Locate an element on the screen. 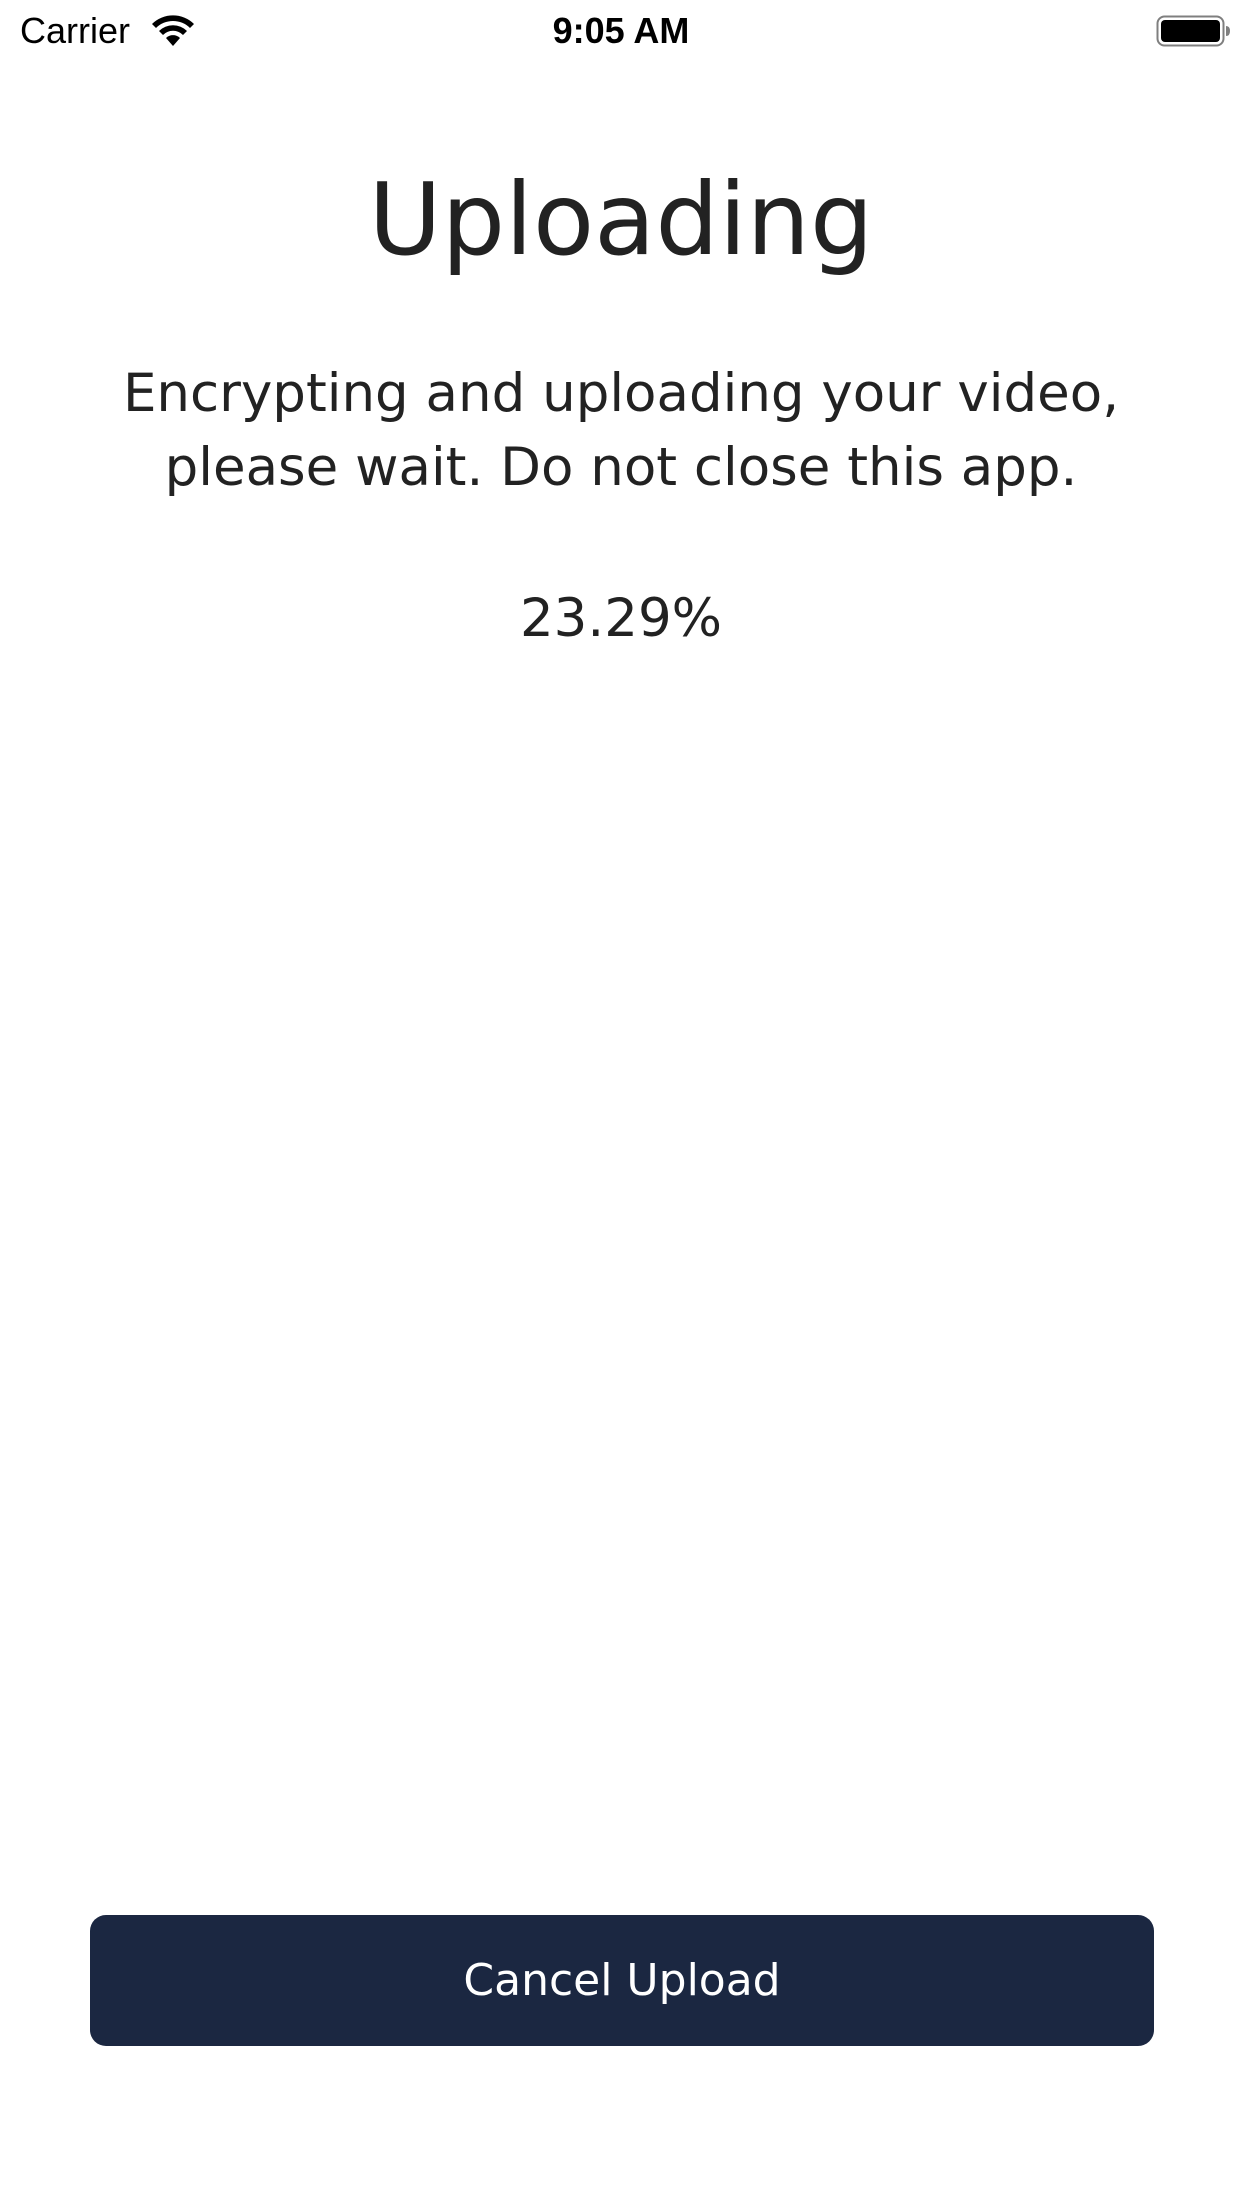 The image size is (1242, 2208). cancel-upload-label: Cancel Upload is located at coordinates (622, 1980).